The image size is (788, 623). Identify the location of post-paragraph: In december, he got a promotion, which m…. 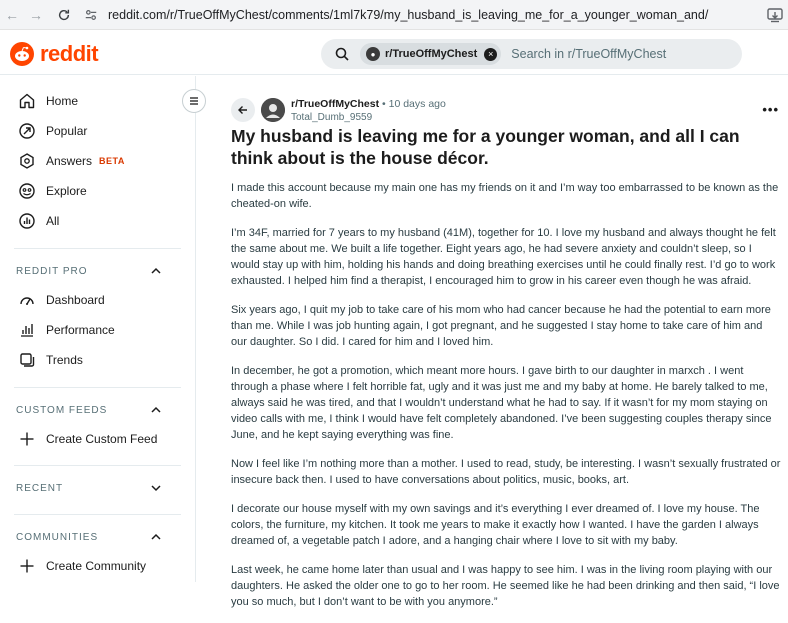
(501, 403).